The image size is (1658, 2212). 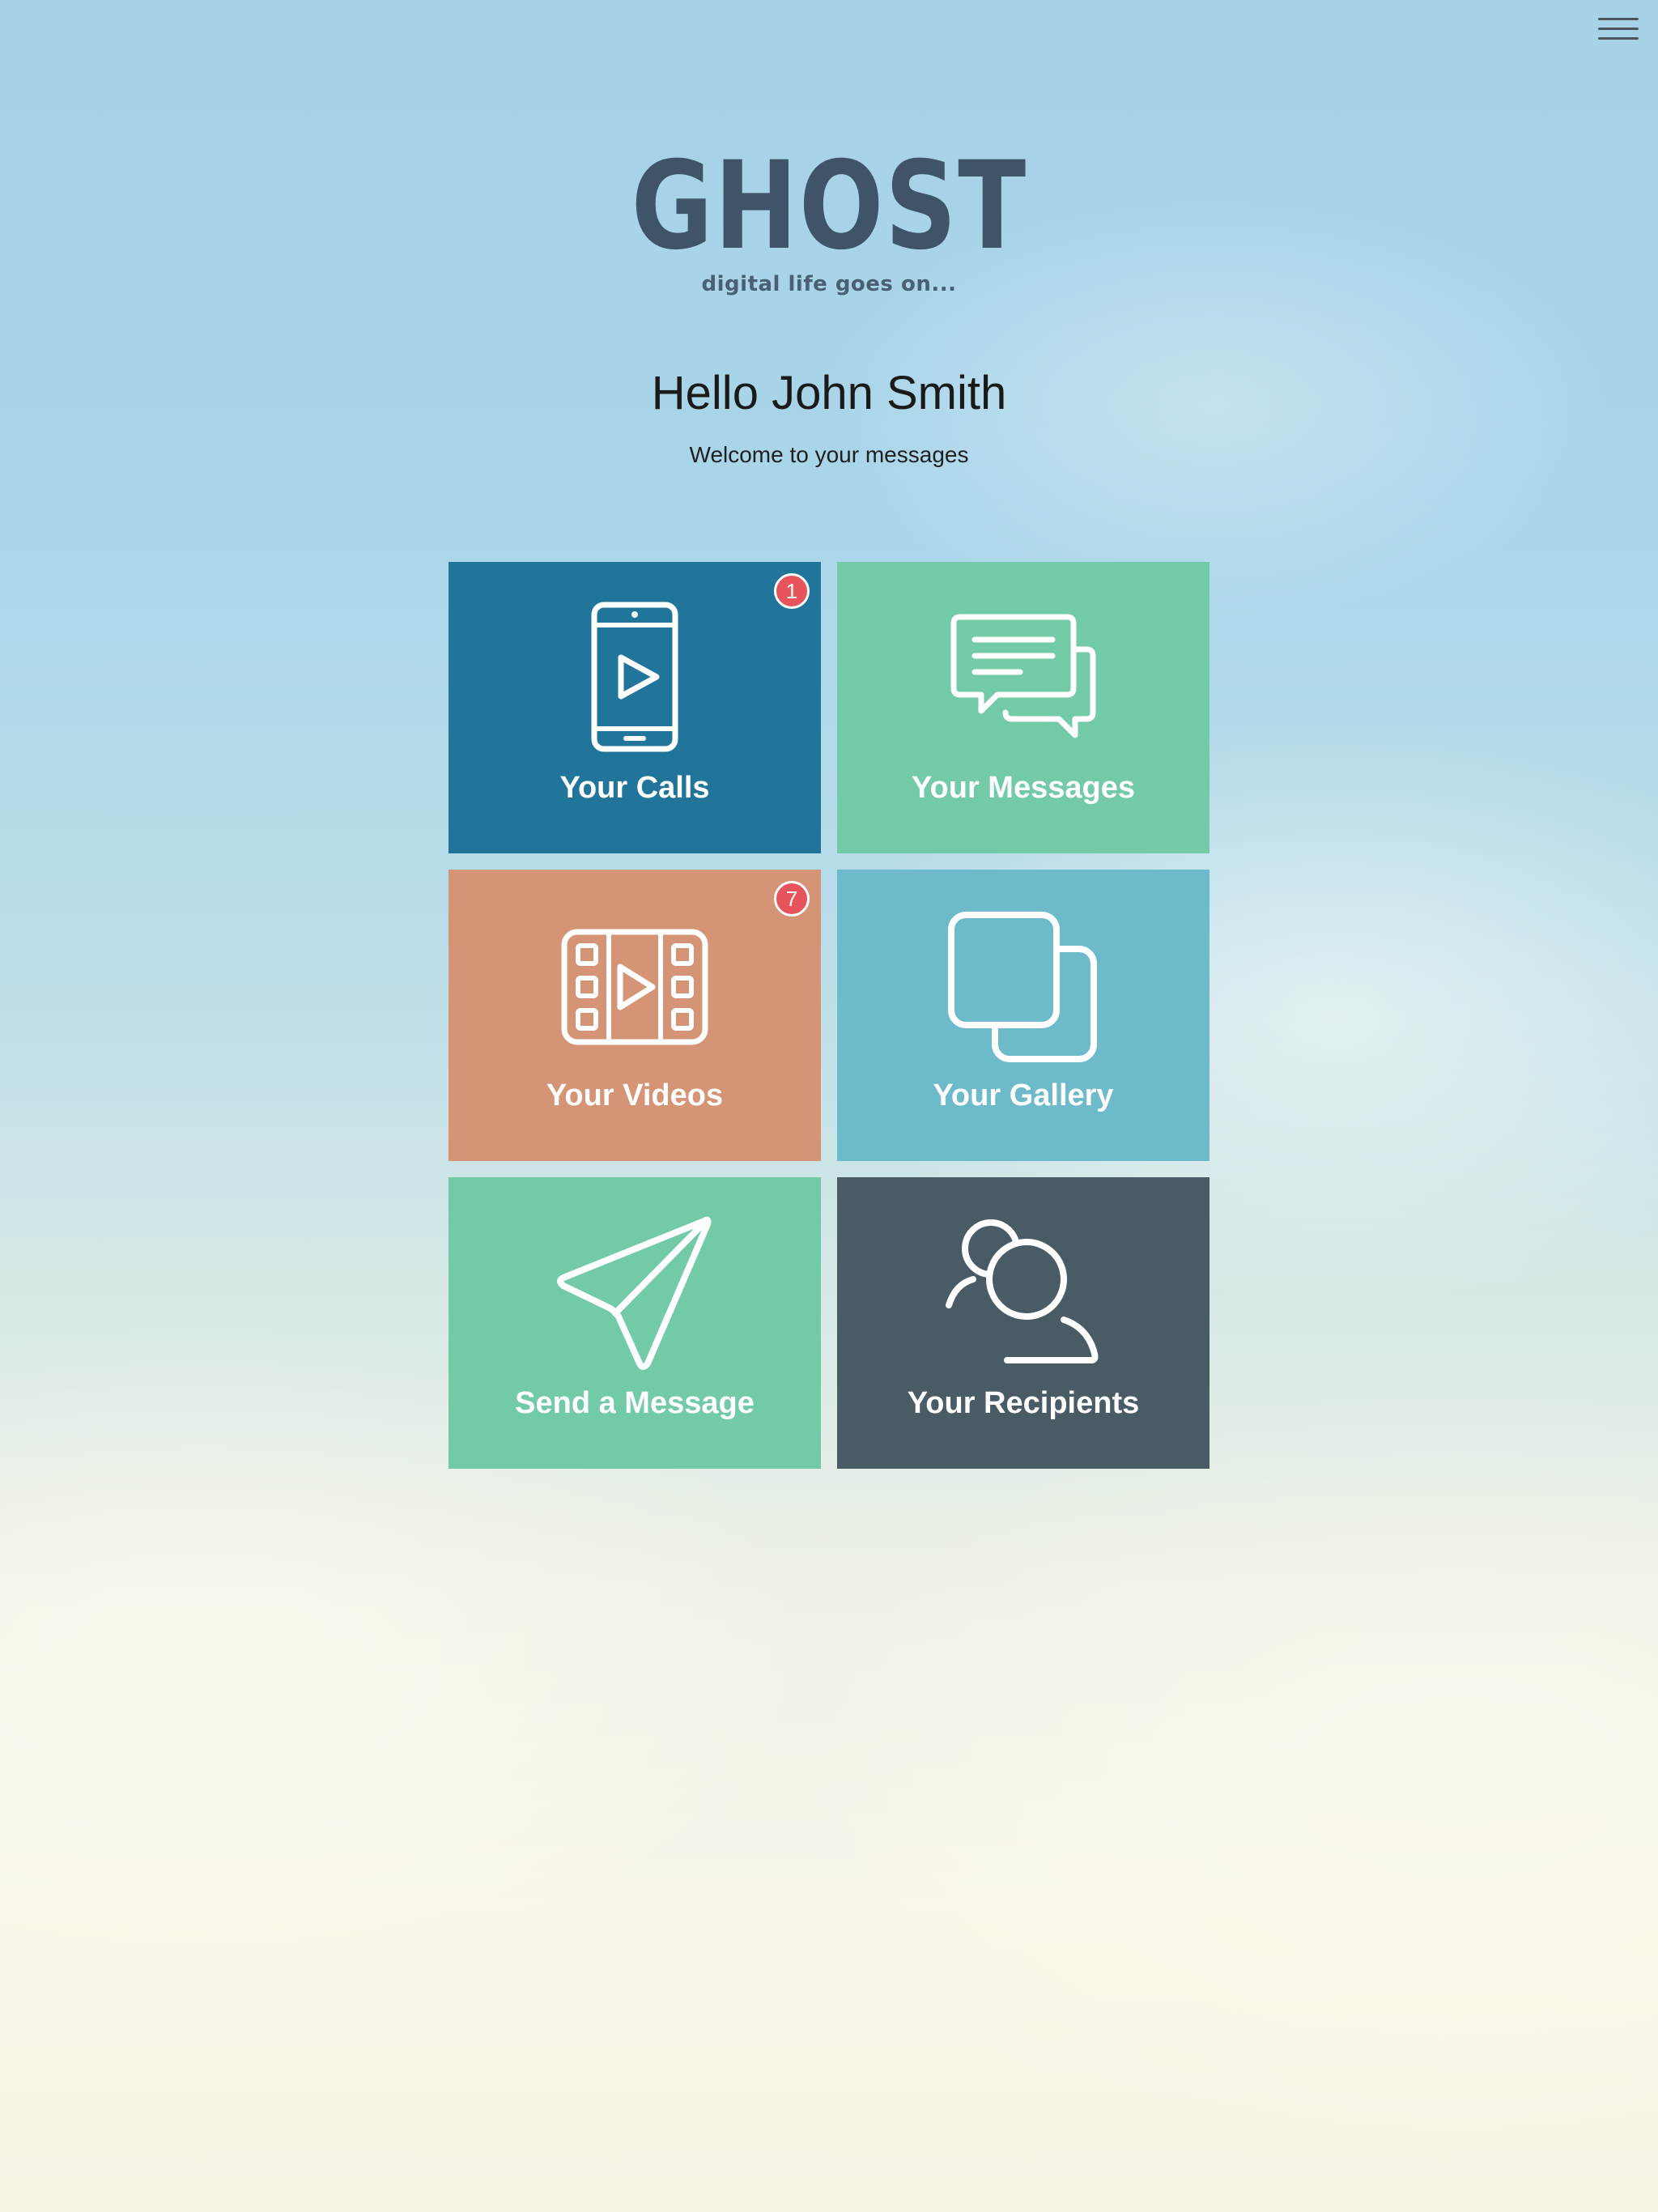 I want to click on your-gallery-label: Your Gallery, so click(x=1023, y=1095).